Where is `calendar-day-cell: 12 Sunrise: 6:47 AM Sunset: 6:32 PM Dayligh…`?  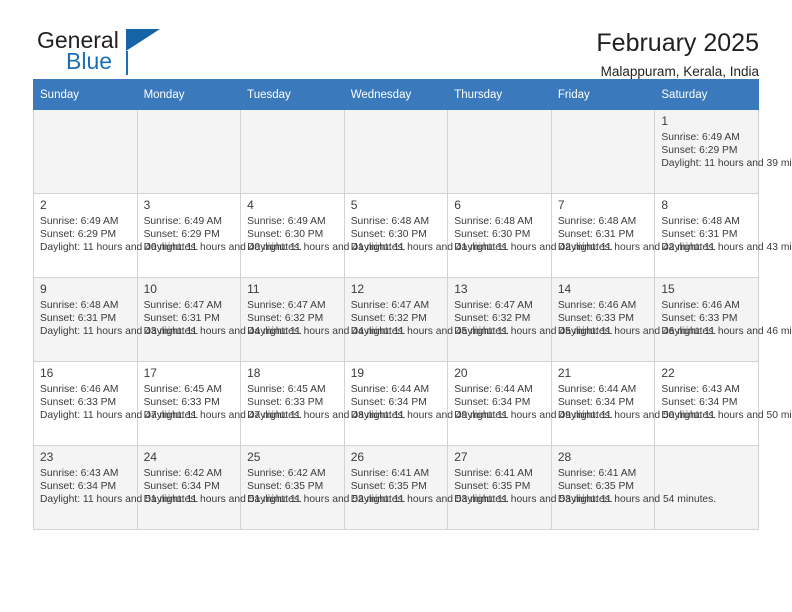 calendar-day-cell: 12 Sunrise: 6:47 AM Sunset: 6:32 PM Dayligh… is located at coordinates (426, 319).